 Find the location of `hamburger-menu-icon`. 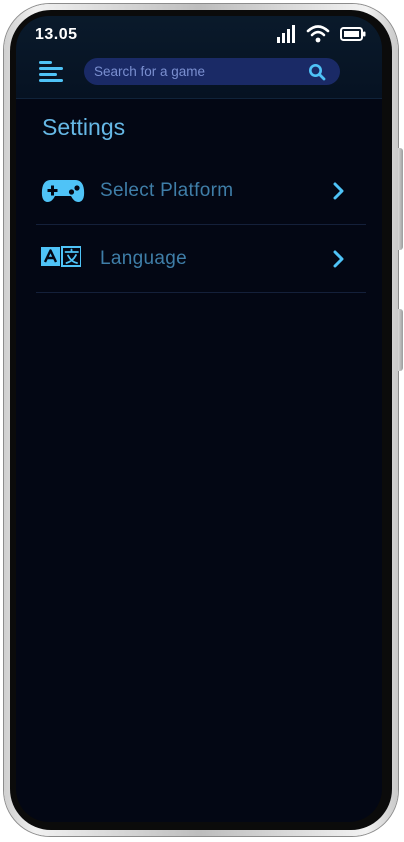

hamburger-menu-icon is located at coordinates (51, 71).